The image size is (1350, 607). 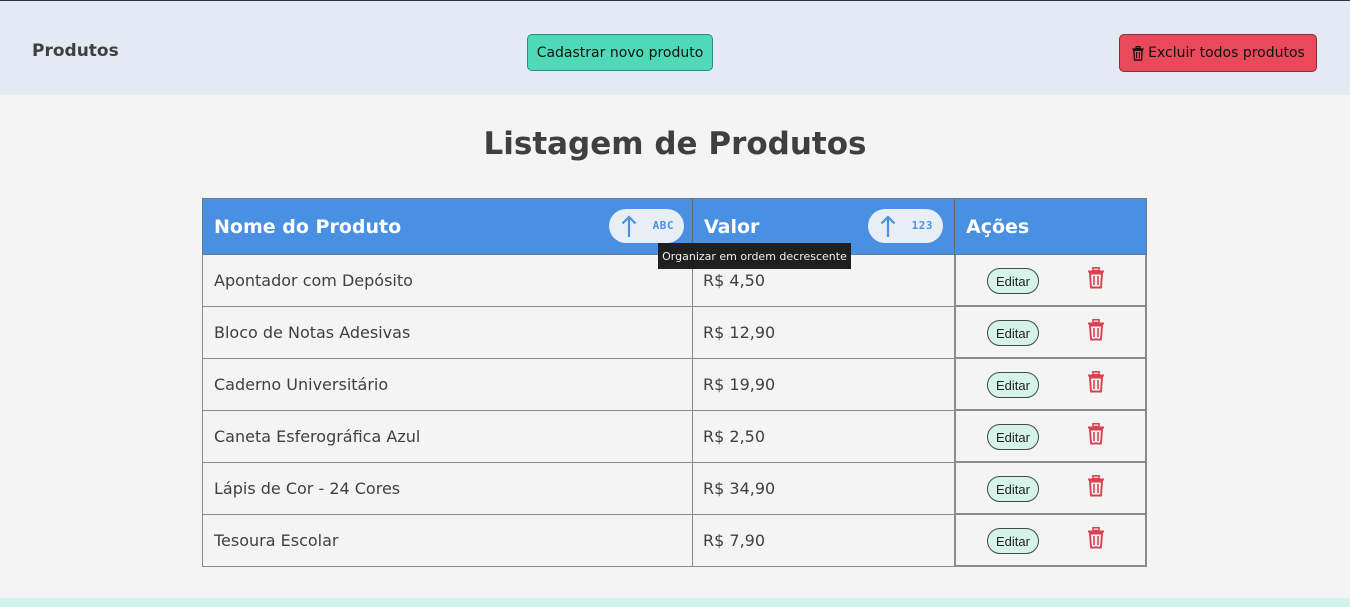 I want to click on column-header-actions: Ações, so click(x=1051, y=227).